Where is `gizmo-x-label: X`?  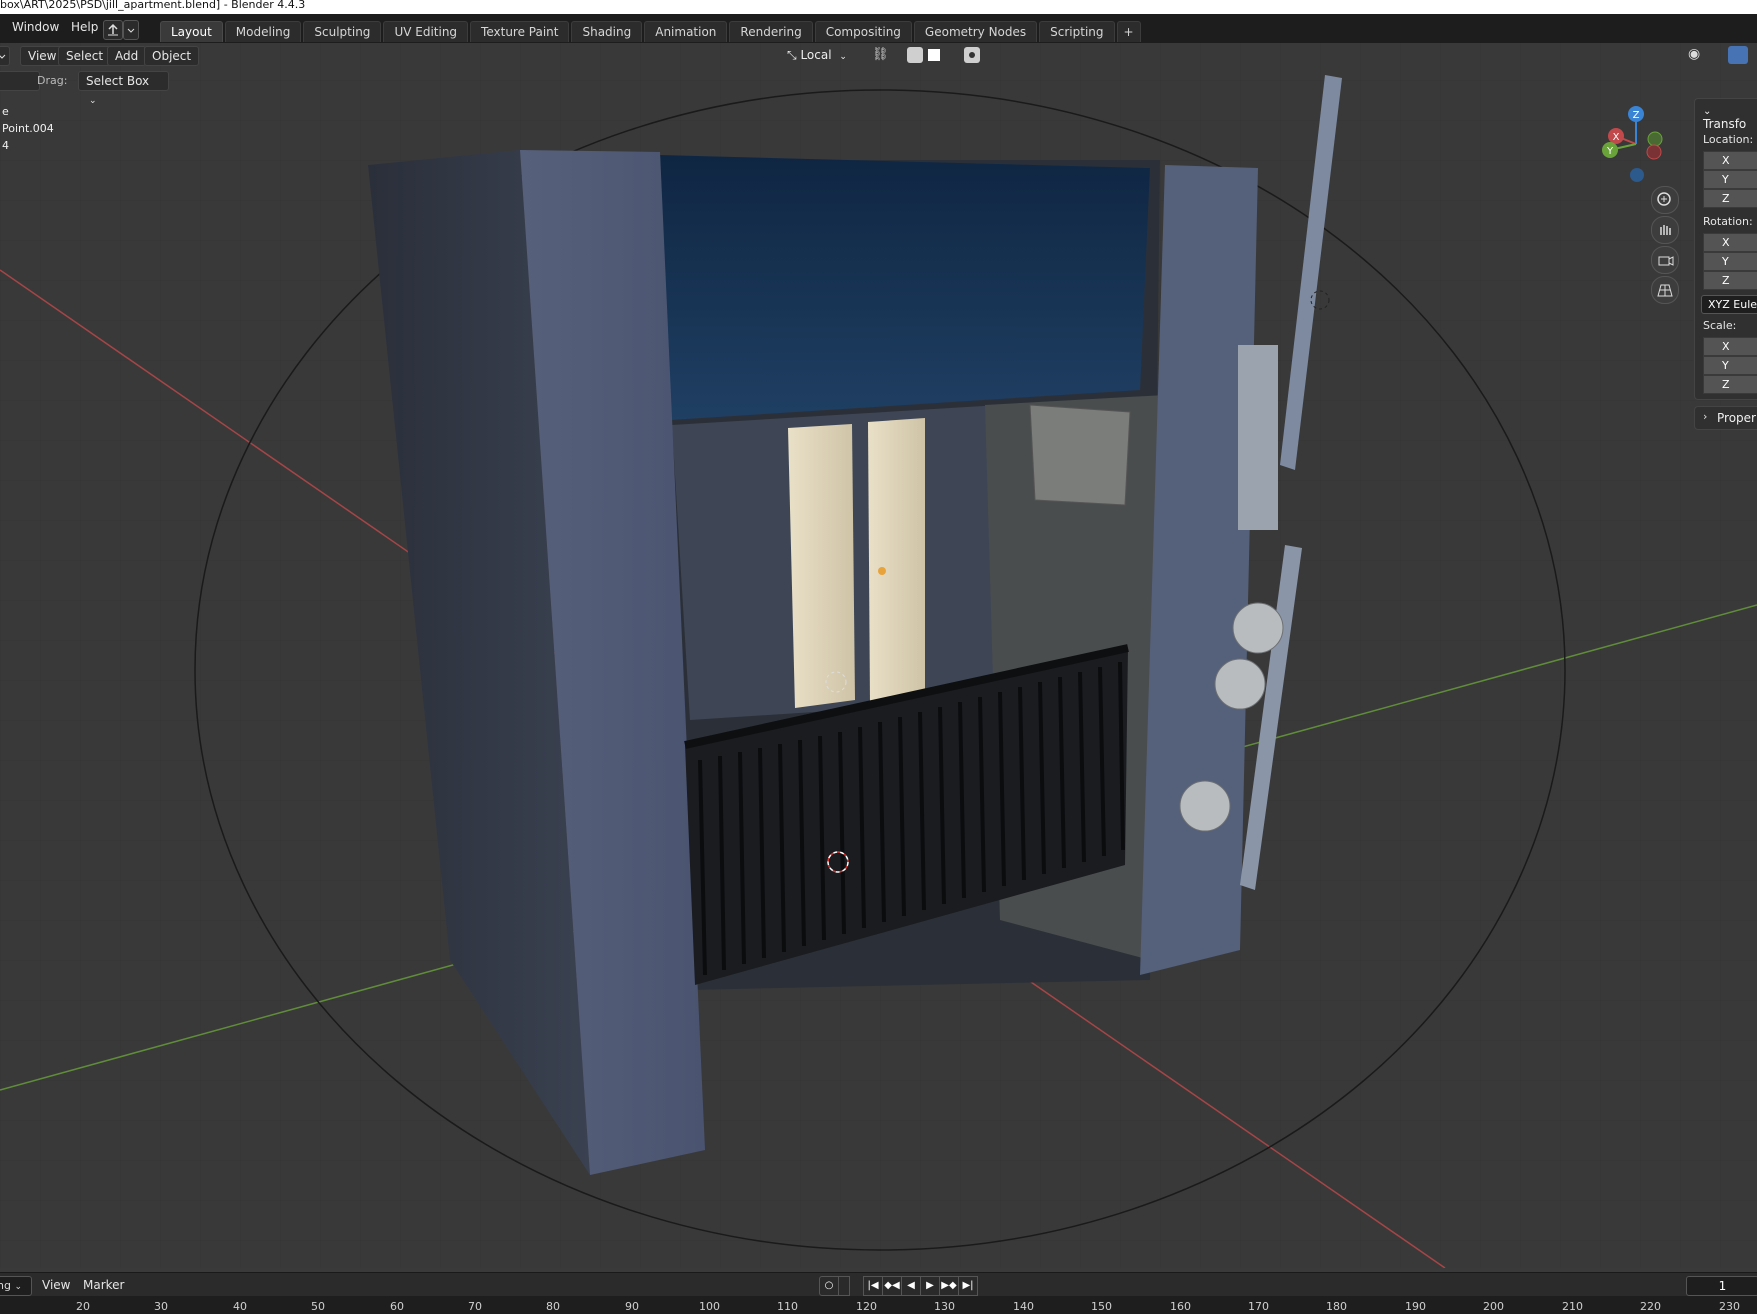 gizmo-x-label: X is located at coordinates (1616, 137).